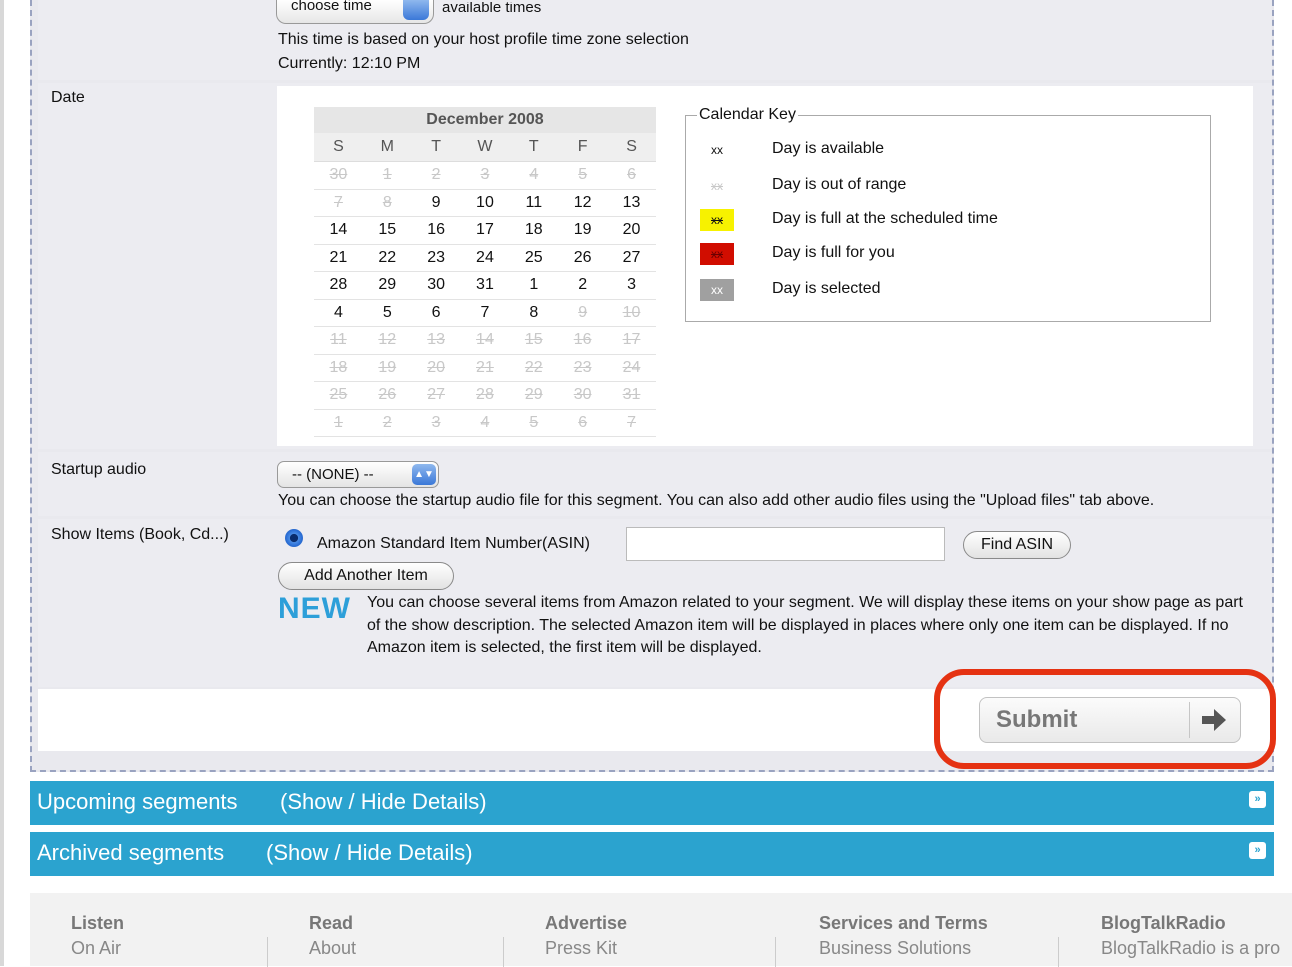 This screenshot has width=1292, height=967. I want to click on calendar-day: 22, so click(387, 258).